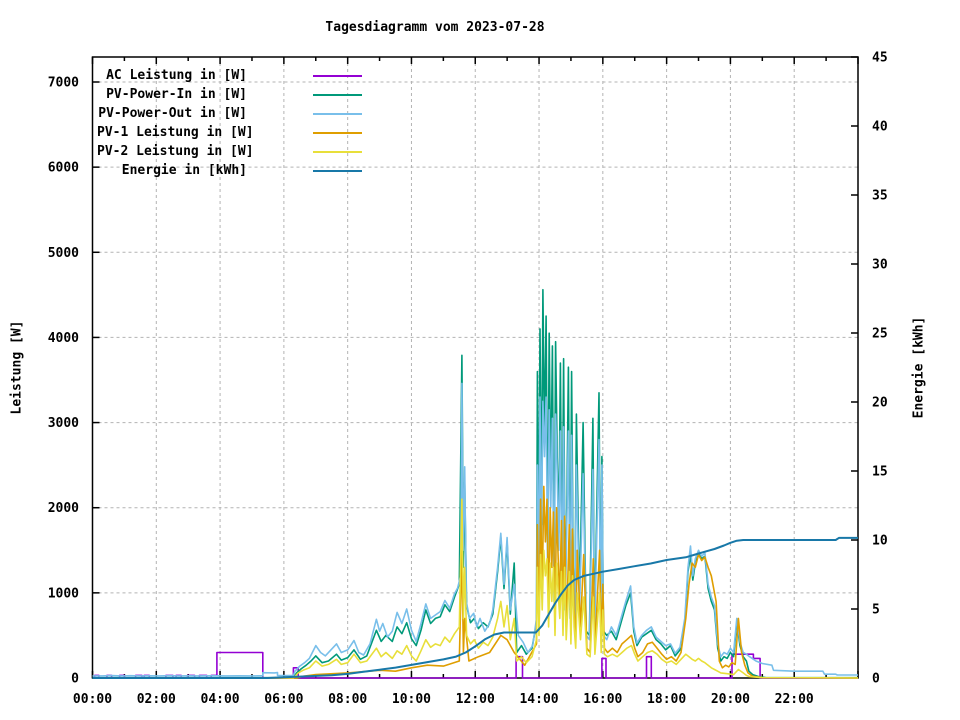 This screenshot has width=960, height=720. What do you see at coordinates (666, 699) in the screenshot?
I see `x-tick-label: 18:00` at bounding box center [666, 699].